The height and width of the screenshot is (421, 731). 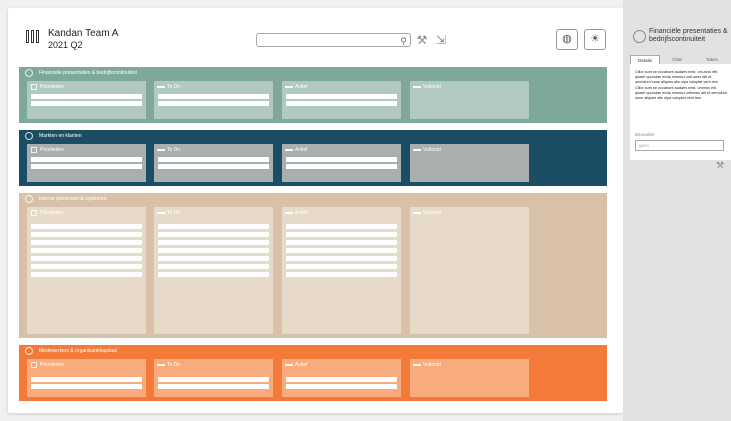 I want to click on search-input: ⚲, so click(x=333, y=40).